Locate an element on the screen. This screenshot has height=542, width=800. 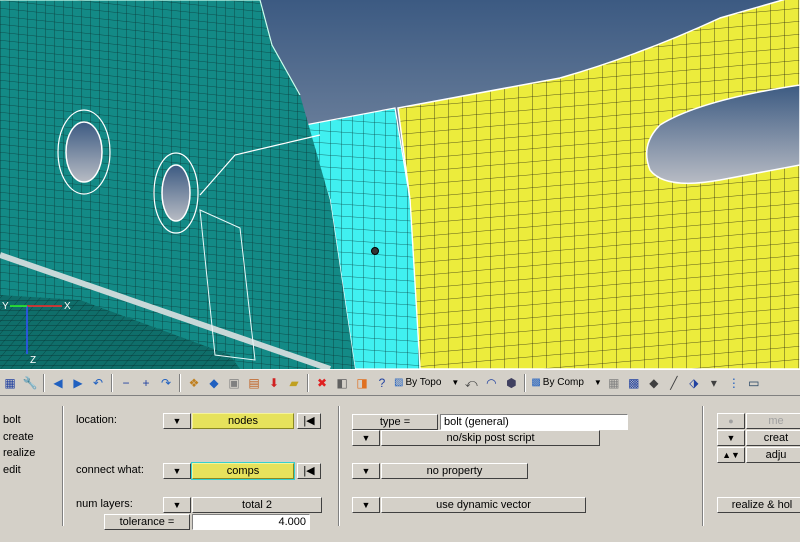
mask-icon: ◧ is located at coordinates (342, 383).